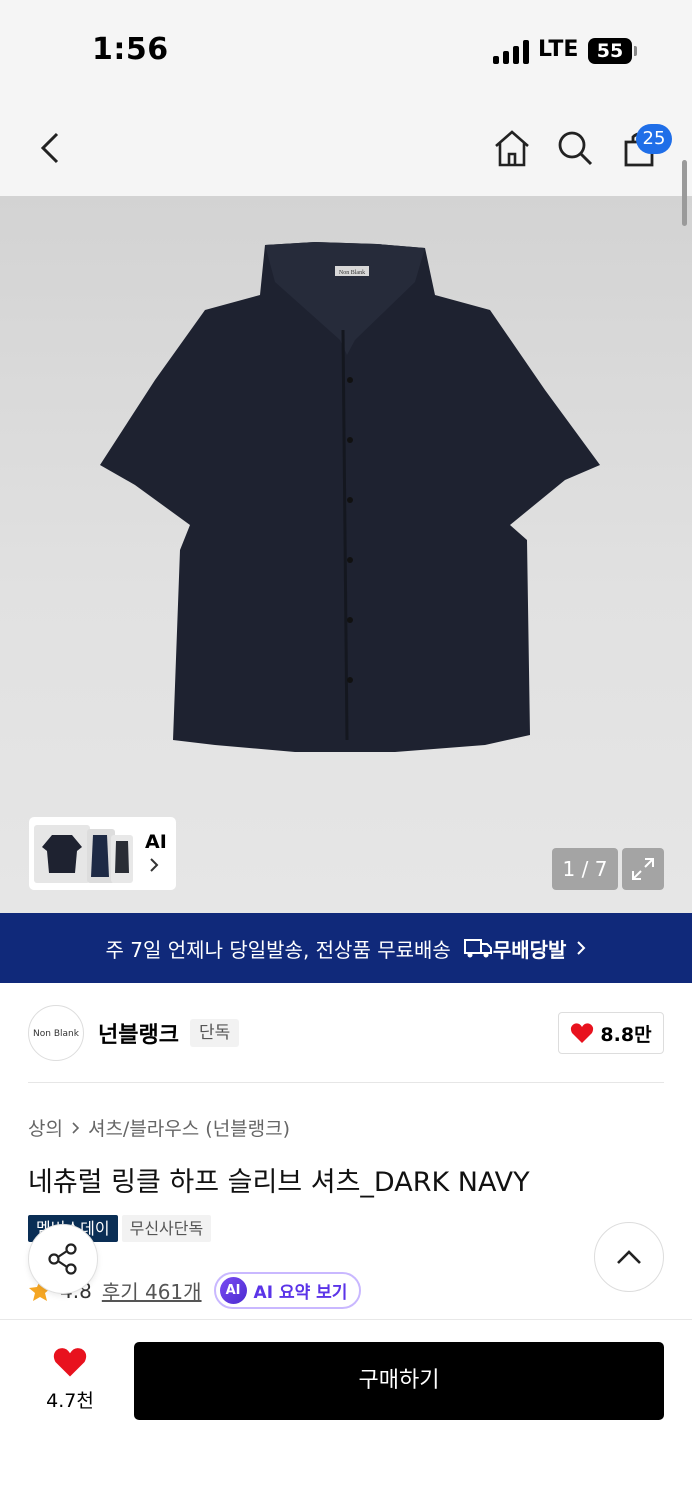 The height and width of the screenshot is (1500, 692). Describe the element at coordinates (610, 51) in the screenshot. I see `battery-icon: 55` at that location.